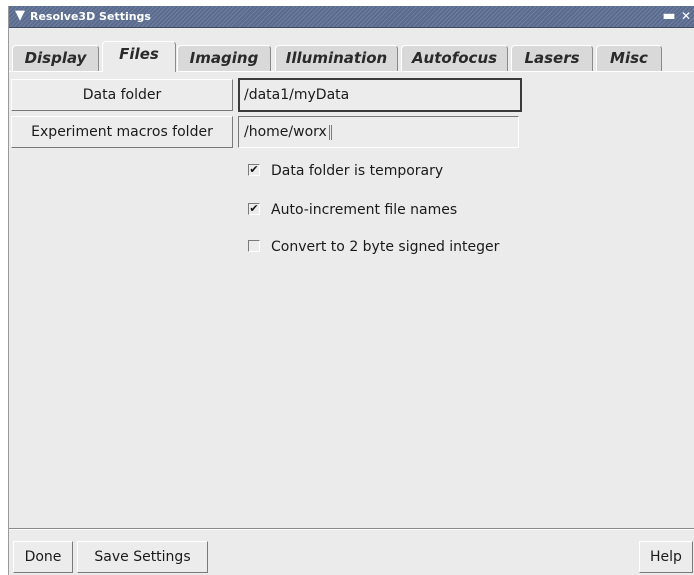 The width and height of the screenshot is (694, 575). I want to click on footer-separator, so click(351, 529).